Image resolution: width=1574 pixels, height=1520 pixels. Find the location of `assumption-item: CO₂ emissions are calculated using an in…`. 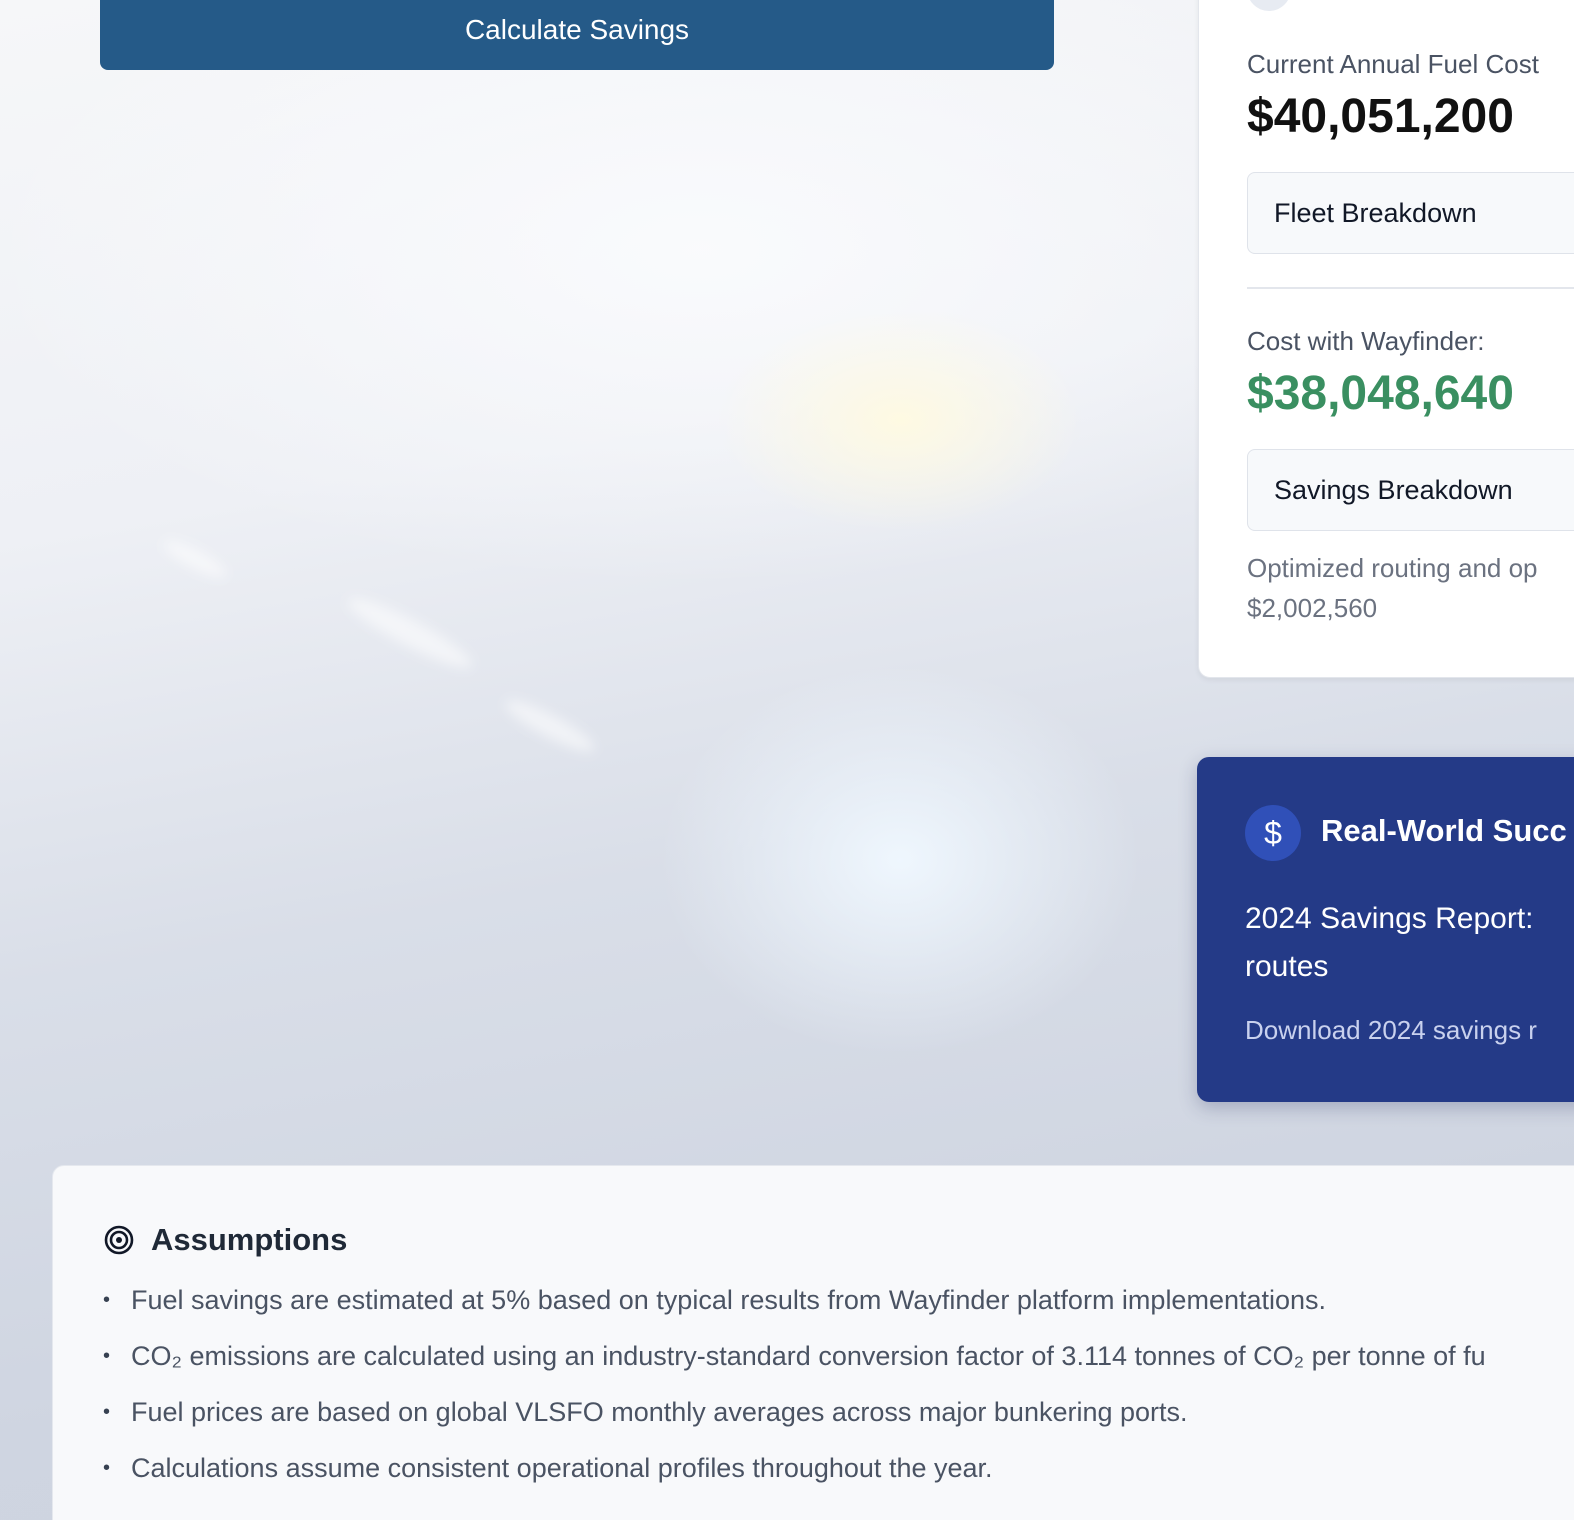

assumption-item: CO₂ emissions are calculated using an in… is located at coordinates (794, 1360).